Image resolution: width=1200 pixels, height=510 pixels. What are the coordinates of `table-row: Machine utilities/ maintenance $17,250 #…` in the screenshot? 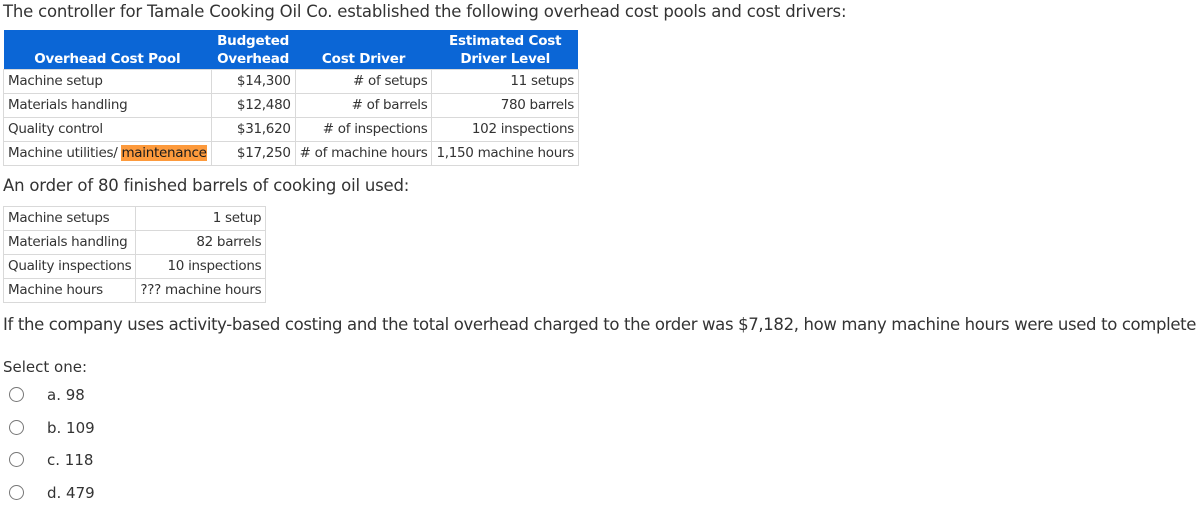 It's located at (291, 153).